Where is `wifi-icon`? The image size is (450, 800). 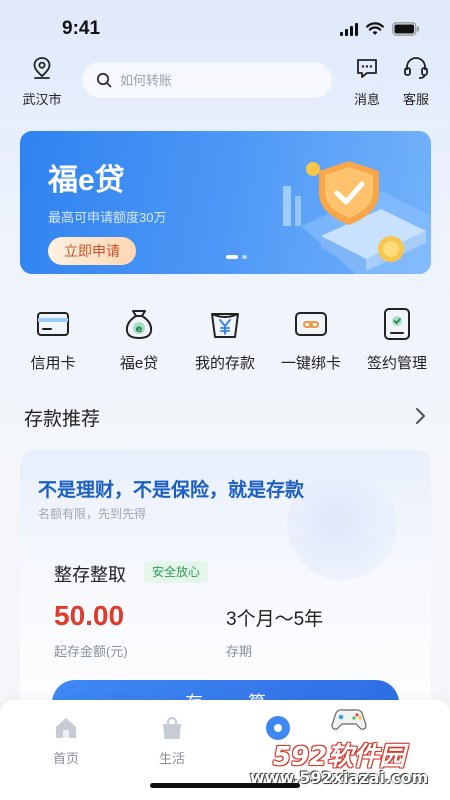 wifi-icon is located at coordinates (375, 28).